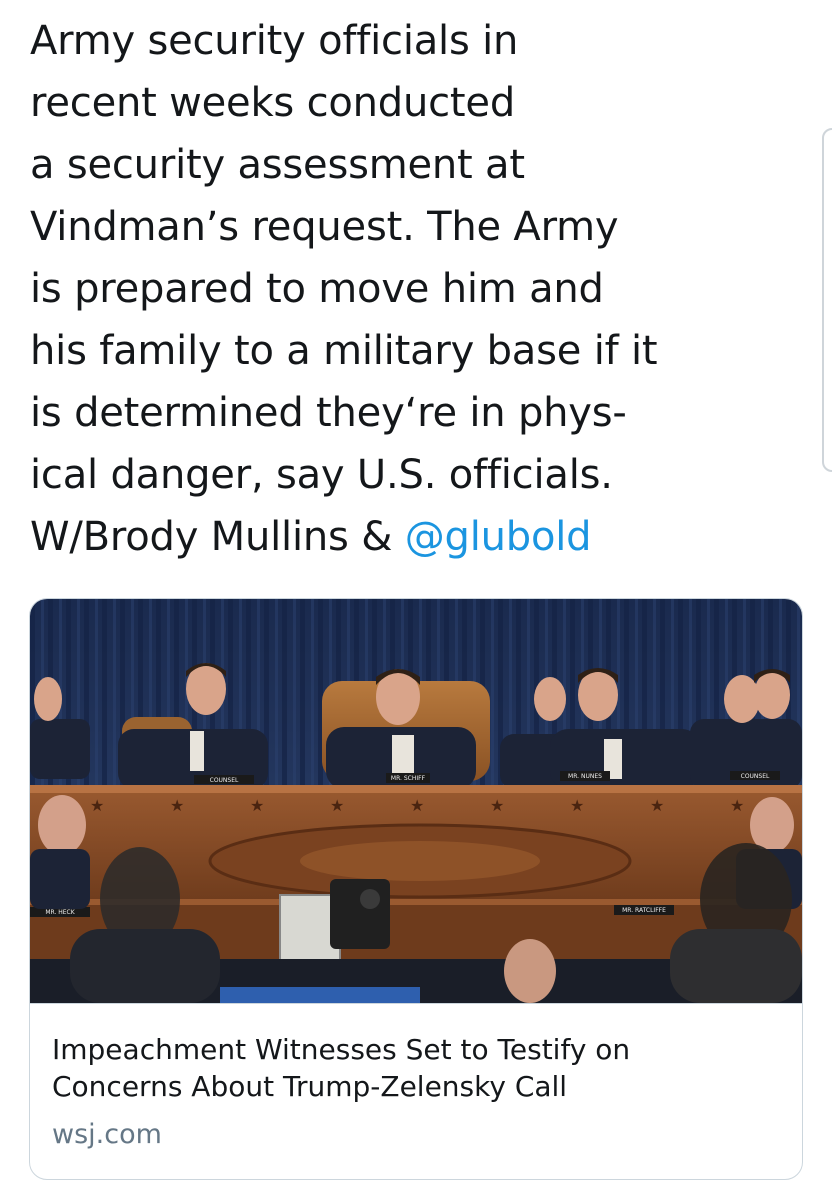 The height and width of the screenshot is (1200, 832). What do you see at coordinates (324, 227) in the screenshot?
I see `tweet-line: Vindman’s request. The Army` at bounding box center [324, 227].